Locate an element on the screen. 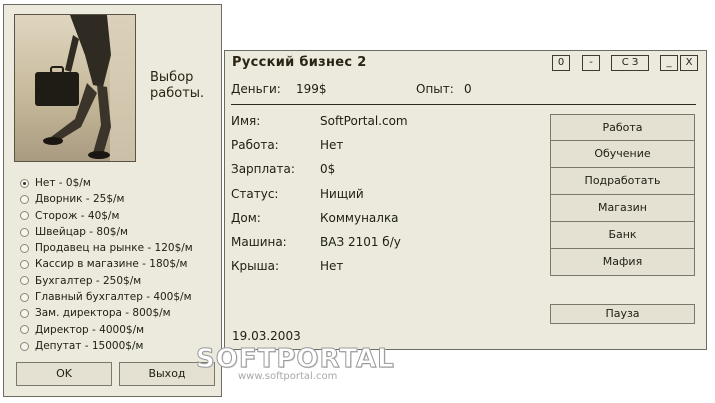  job-option-label: Дворник - 25$/м is located at coordinates (80, 199).